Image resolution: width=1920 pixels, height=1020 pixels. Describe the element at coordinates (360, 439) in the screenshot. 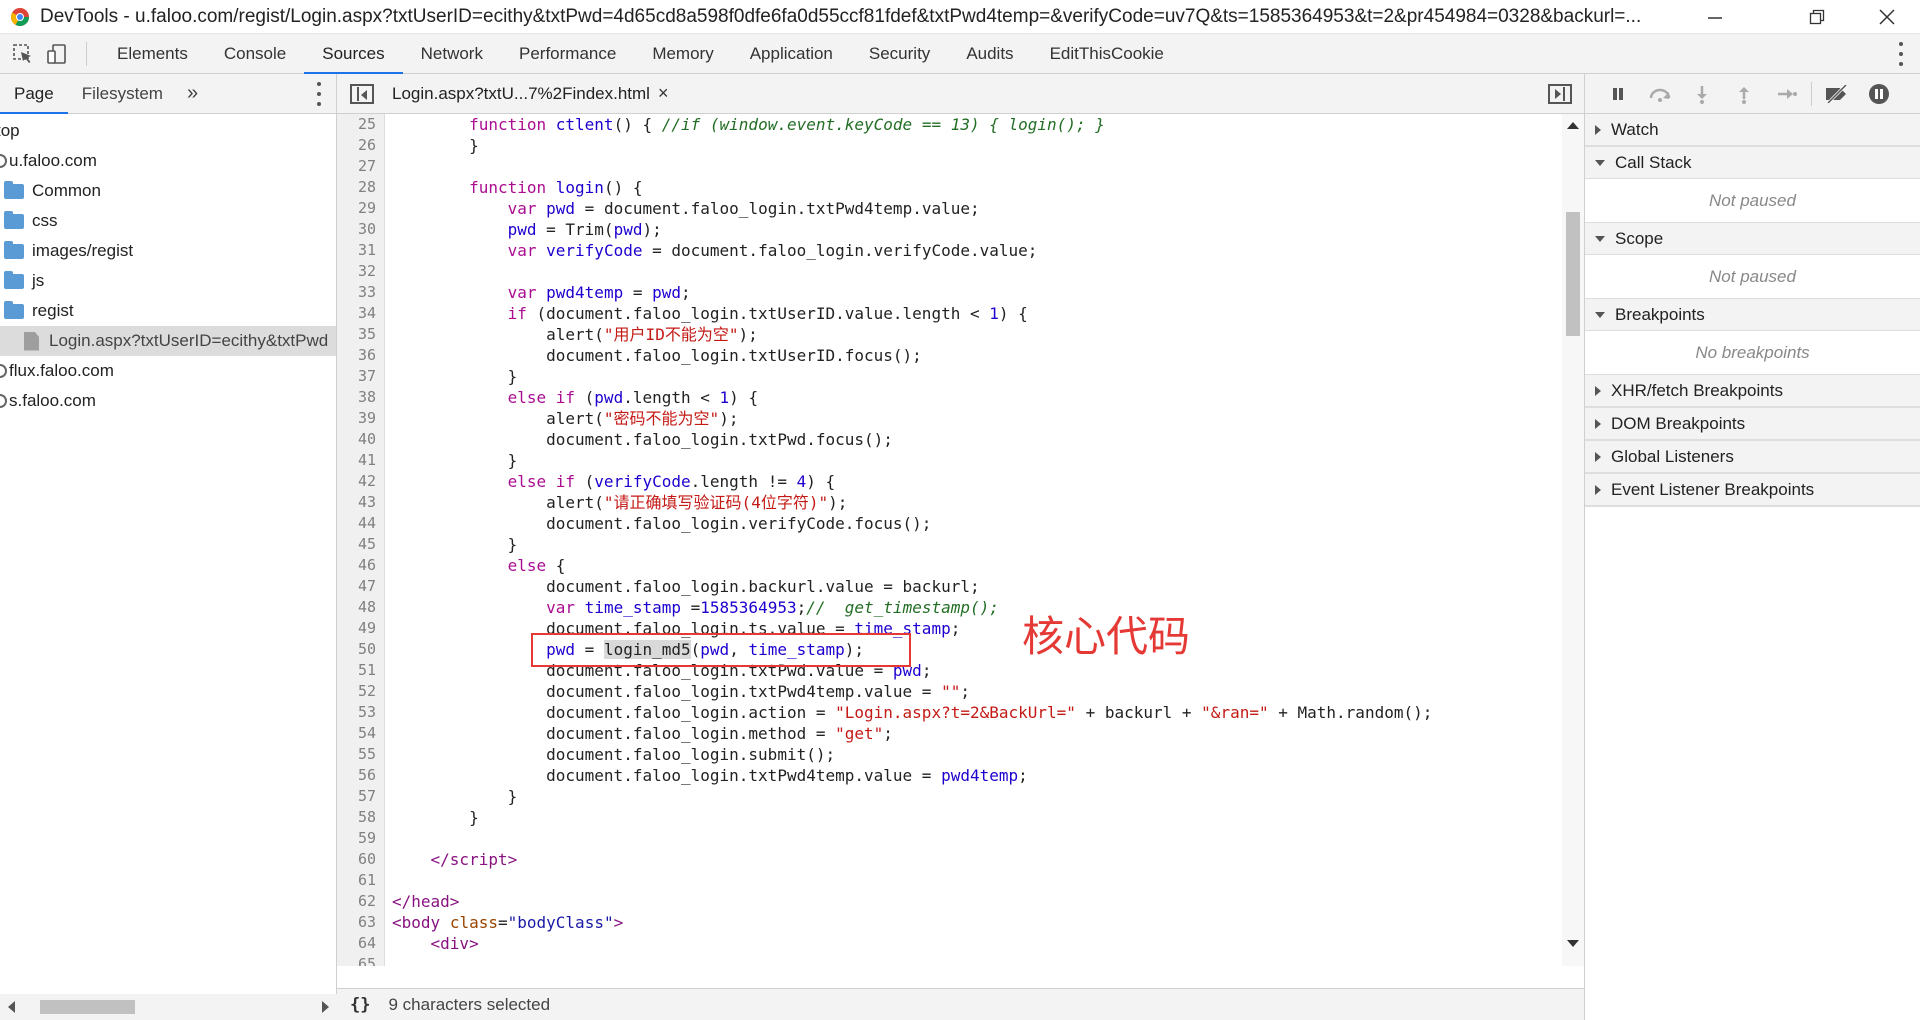

I see `line-number: 40` at that location.